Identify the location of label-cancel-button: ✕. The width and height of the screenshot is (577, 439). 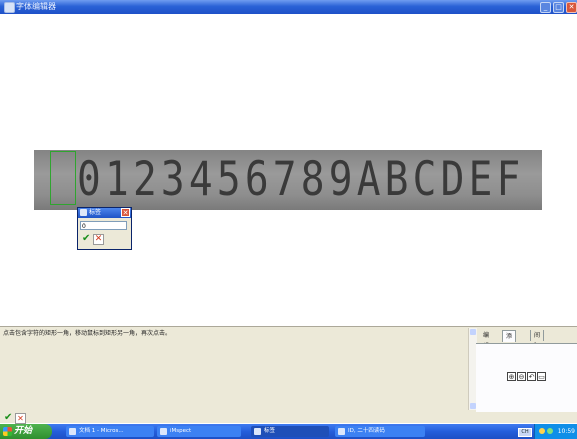
(98, 239).